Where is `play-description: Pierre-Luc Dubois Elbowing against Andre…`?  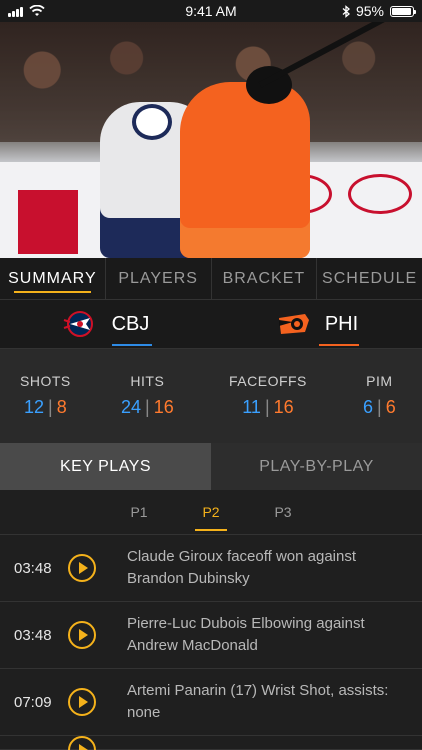
play-description: Pierre-Luc Dubois Elbowing against Andre… is located at coordinates (246, 634).